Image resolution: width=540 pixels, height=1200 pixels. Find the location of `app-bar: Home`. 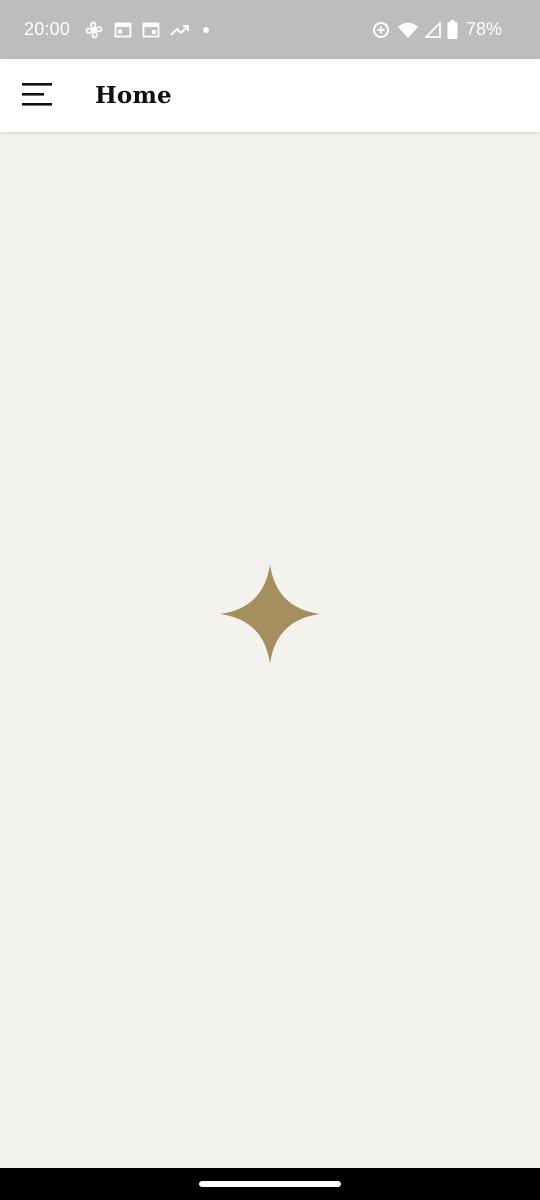

app-bar: Home is located at coordinates (270, 95).